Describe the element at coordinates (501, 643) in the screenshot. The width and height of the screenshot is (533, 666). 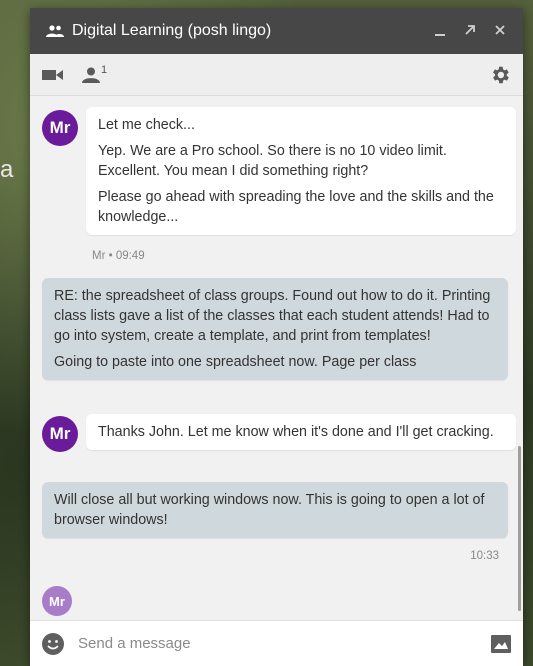
I see `image-icon` at that location.